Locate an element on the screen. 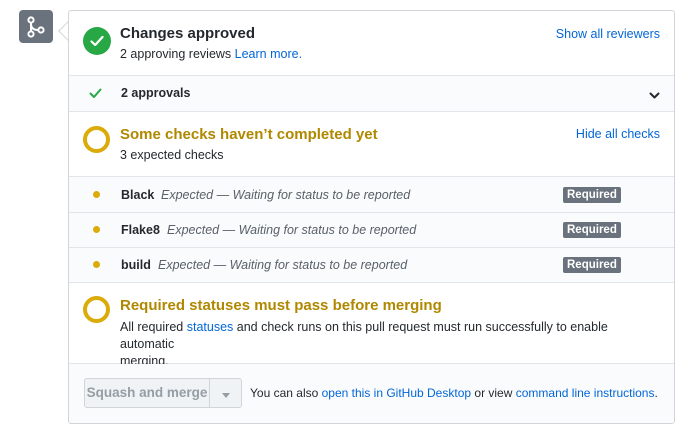 This screenshot has width=690, height=434. squash-and-merge-button: Squash and merge is located at coordinates (147, 393).